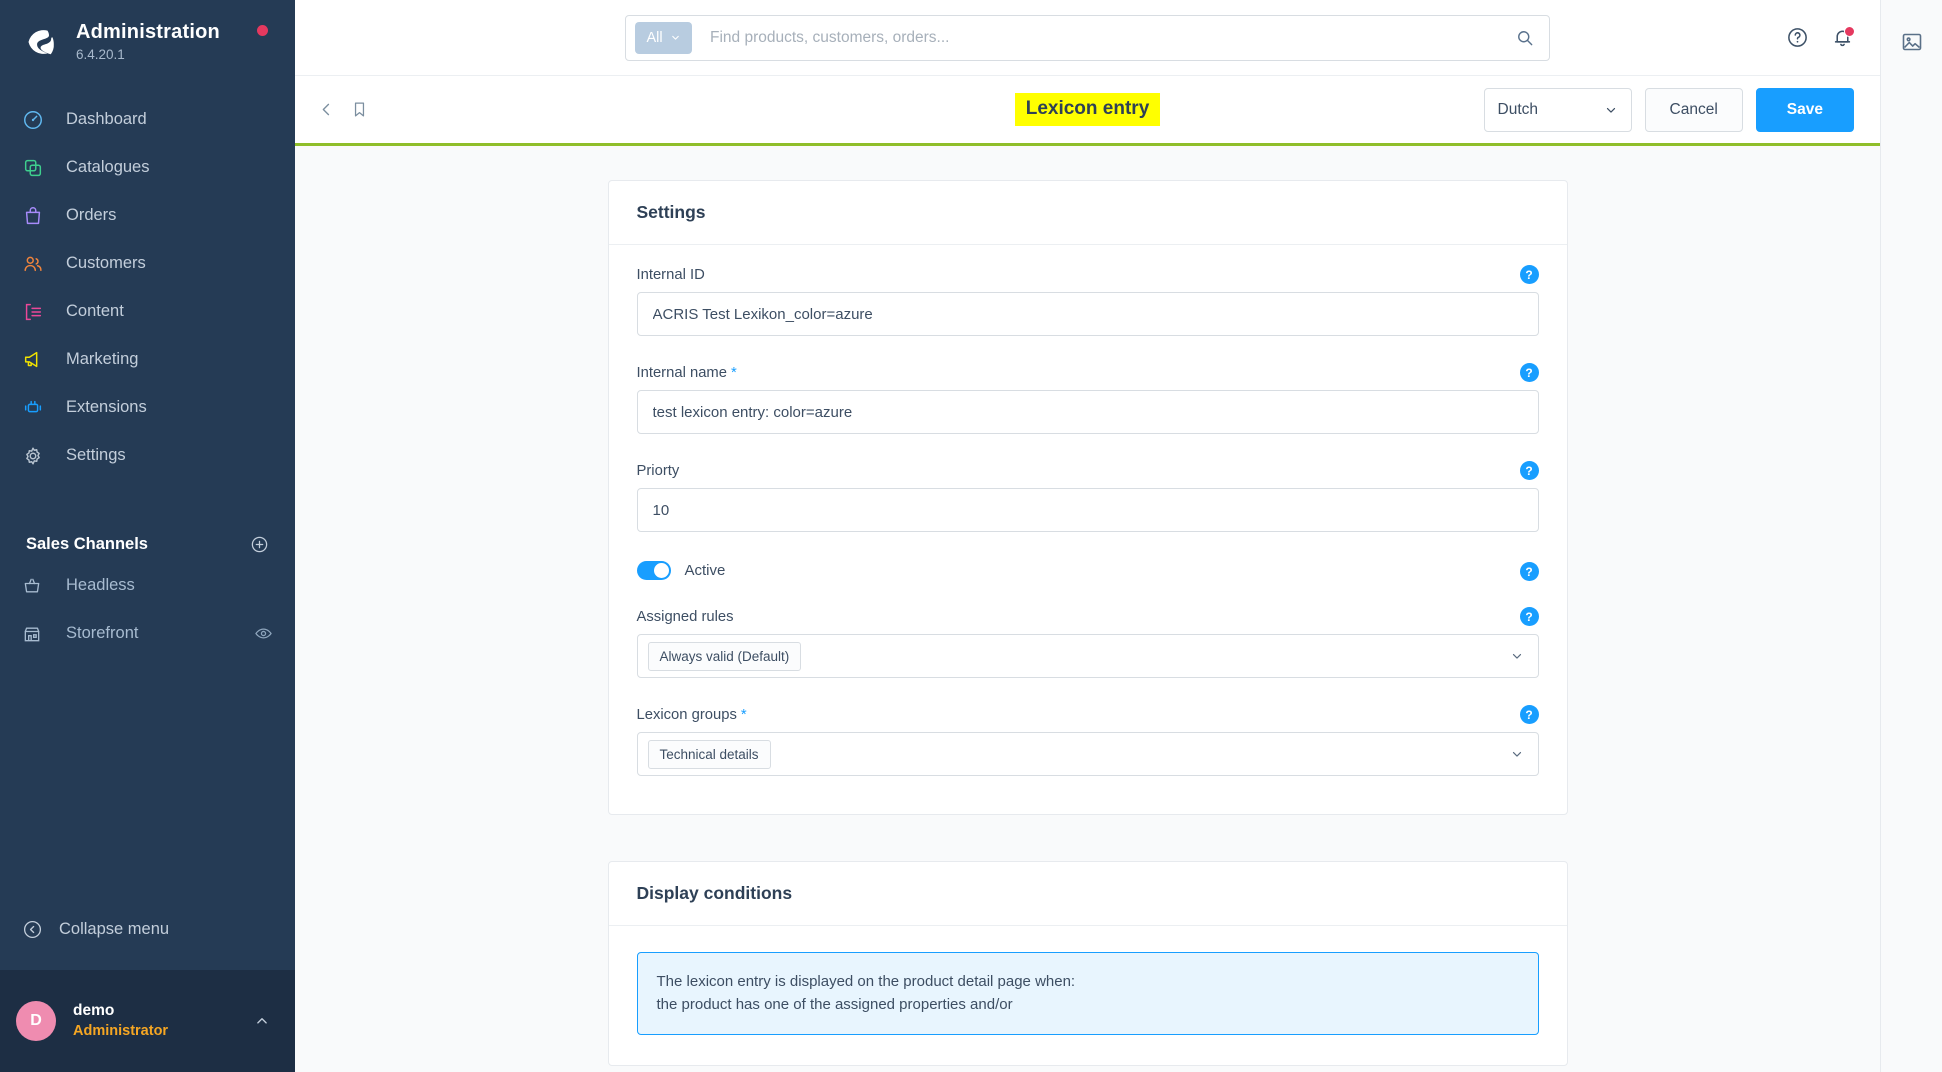  Describe the element at coordinates (87, 544) in the screenshot. I see `sales-channels-title: Sales Channels` at that location.